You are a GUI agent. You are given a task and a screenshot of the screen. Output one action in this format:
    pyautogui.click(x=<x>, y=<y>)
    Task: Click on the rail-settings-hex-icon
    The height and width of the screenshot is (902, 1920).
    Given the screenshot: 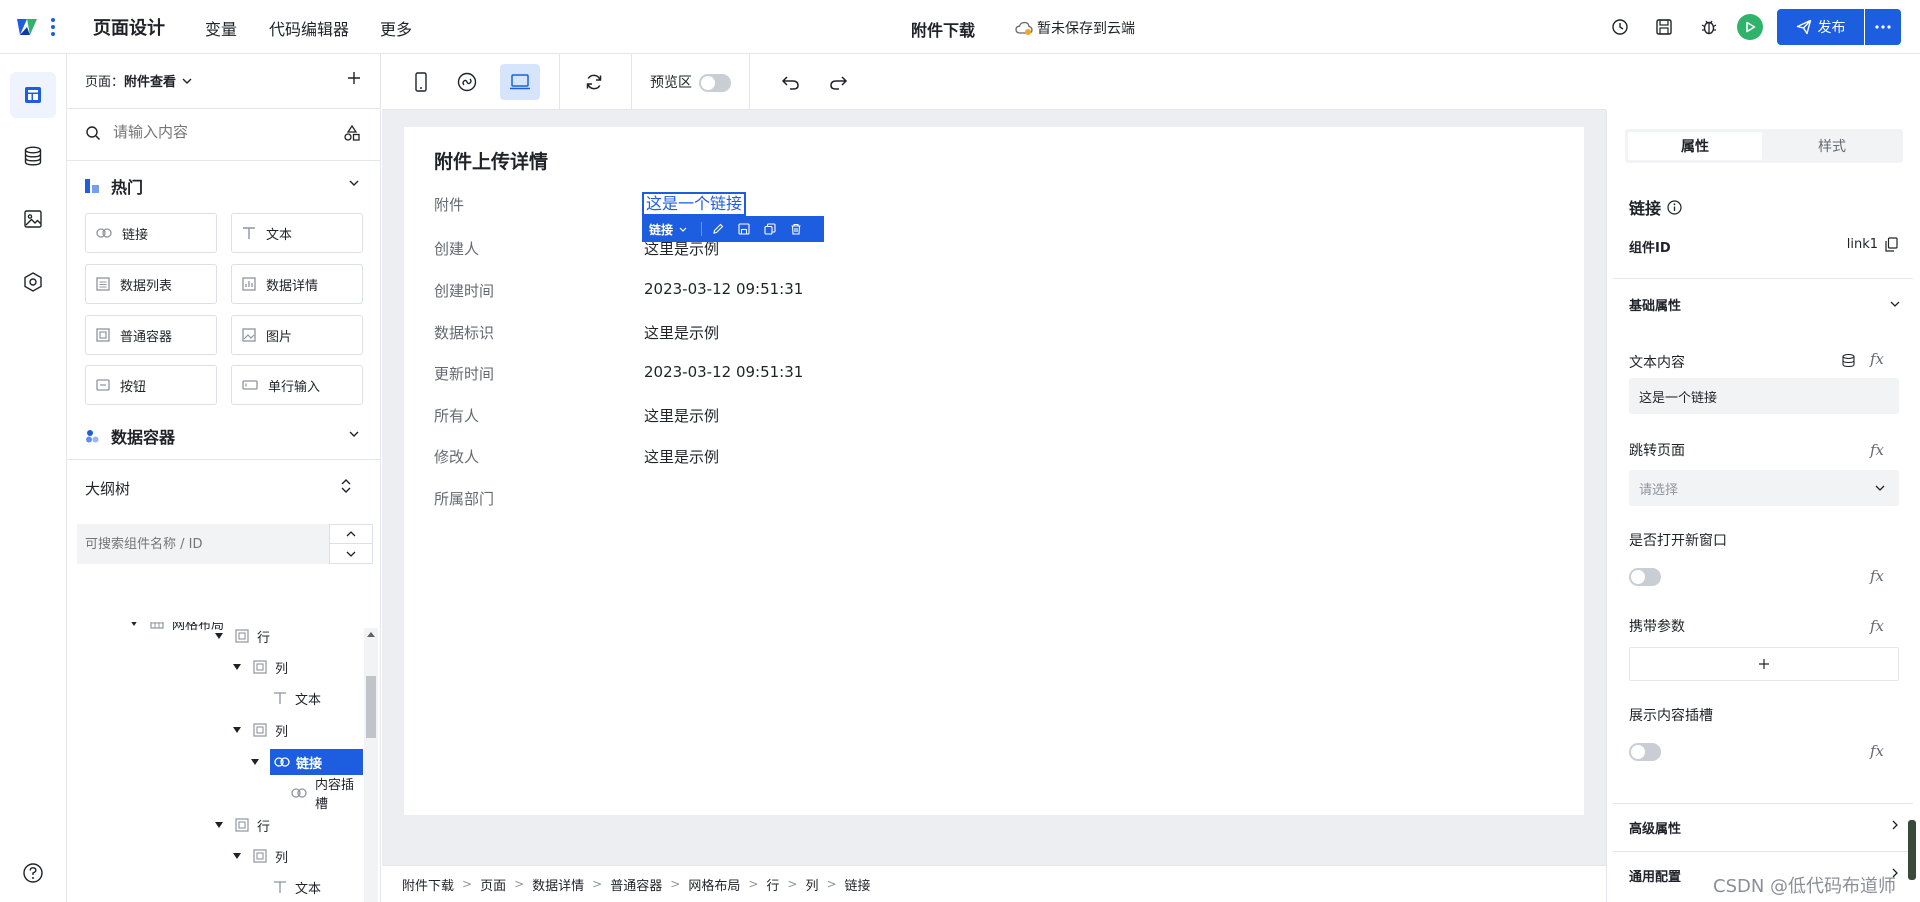 What is the action you would take?
    pyautogui.click(x=33, y=282)
    